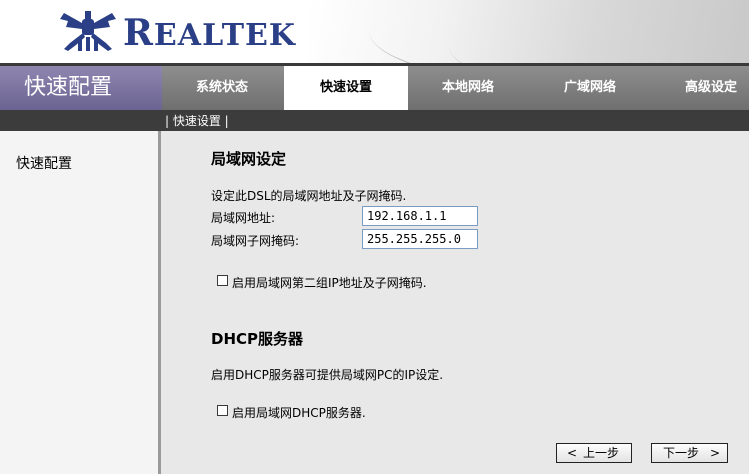  What do you see at coordinates (346, 88) in the screenshot?
I see `tab-quick-setup: 快速设置` at bounding box center [346, 88].